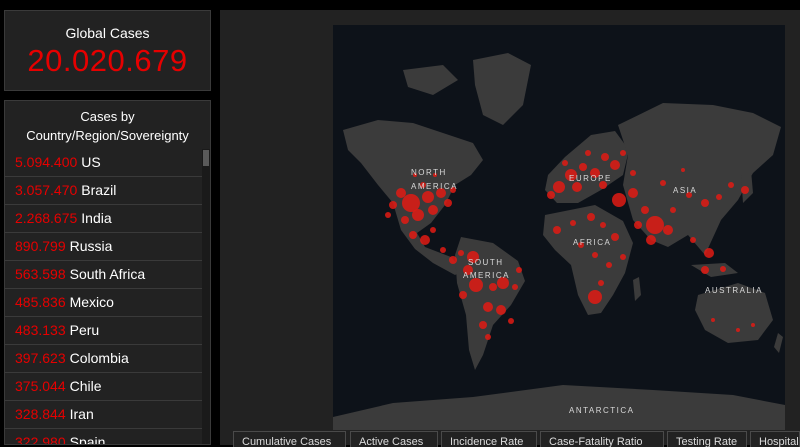 The image size is (800, 447). Describe the element at coordinates (107, 60) in the screenshot. I see `global-cases-value: 20.020.679` at that location.